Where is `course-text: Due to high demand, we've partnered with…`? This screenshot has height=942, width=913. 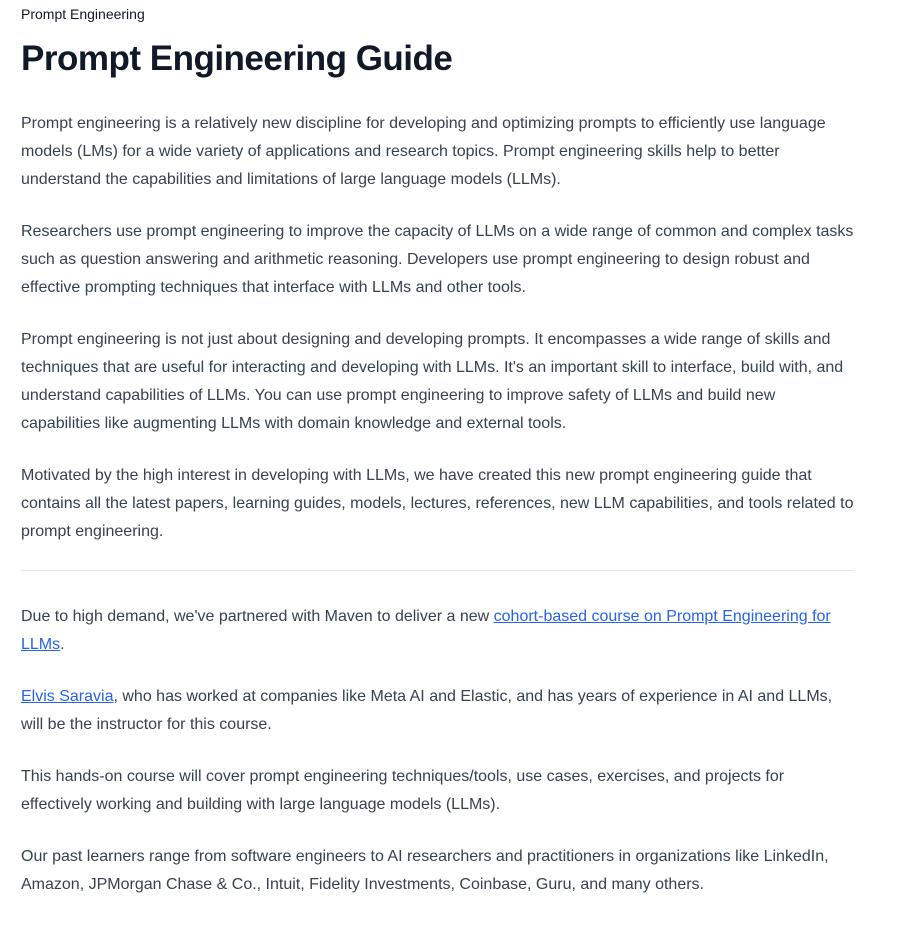
course-text: Due to high demand, we've partnered with… is located at coordinates (257, 616).